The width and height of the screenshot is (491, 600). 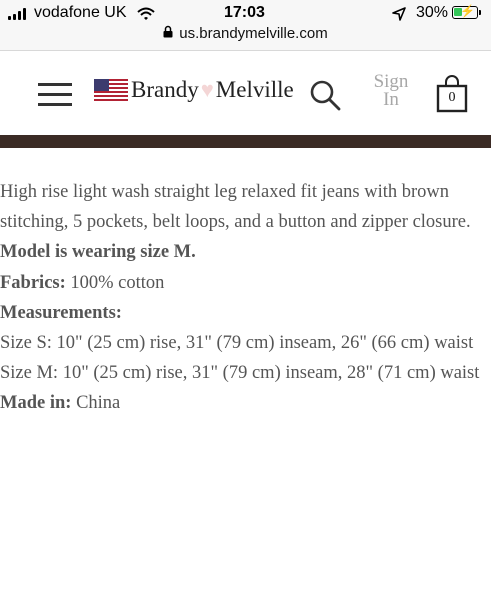 What do you see at coordinates (254, 89) in the screenshot?
I see `brand-name-right: Melville` at bounding box center [254, 89].